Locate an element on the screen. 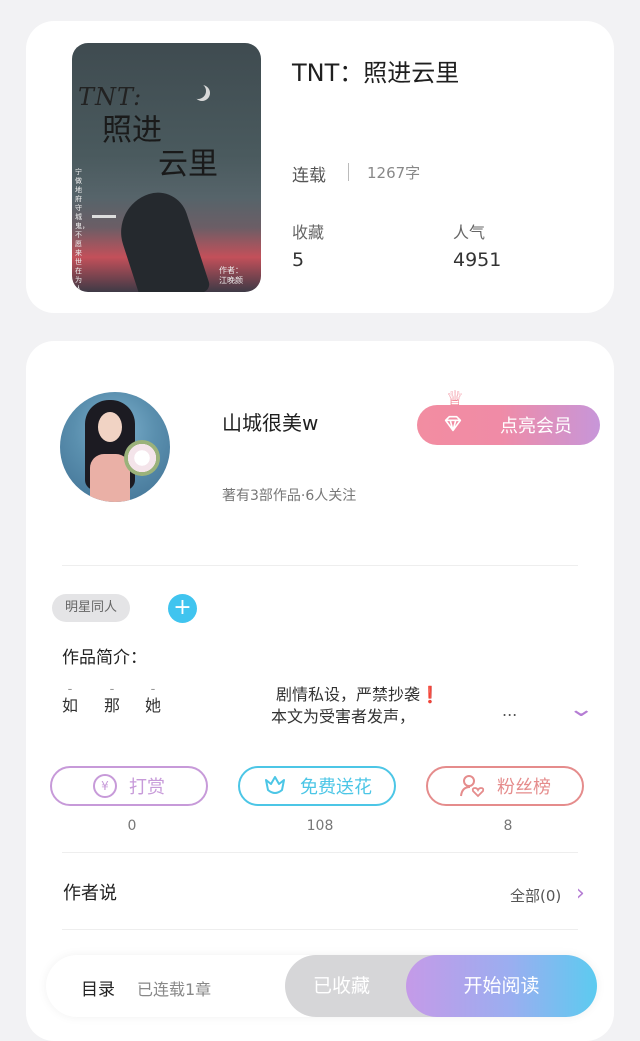 The width and height of the screenshot is (640, 1041). author-name: 山城很美w is located at coordinates (270, 421).